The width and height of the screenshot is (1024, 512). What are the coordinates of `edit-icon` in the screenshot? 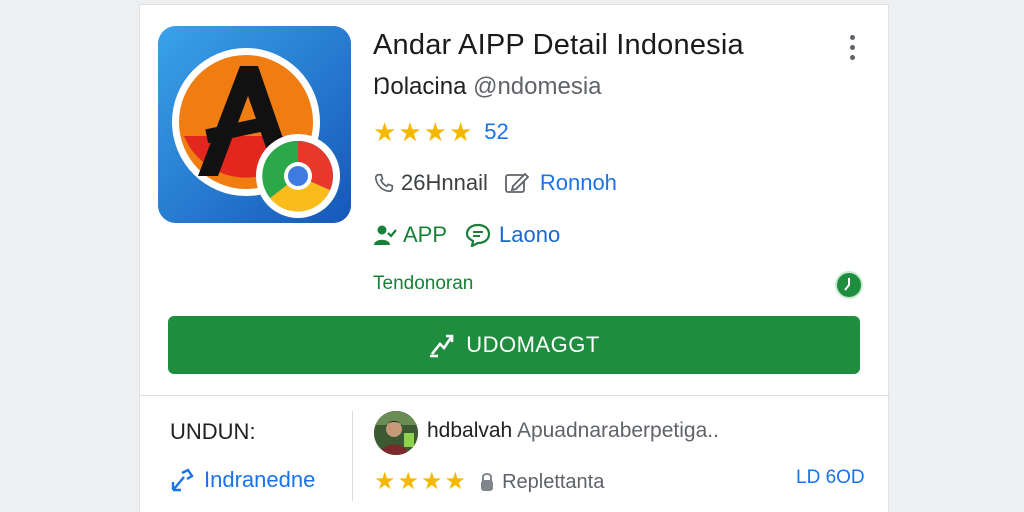 It's located at (517, 182).